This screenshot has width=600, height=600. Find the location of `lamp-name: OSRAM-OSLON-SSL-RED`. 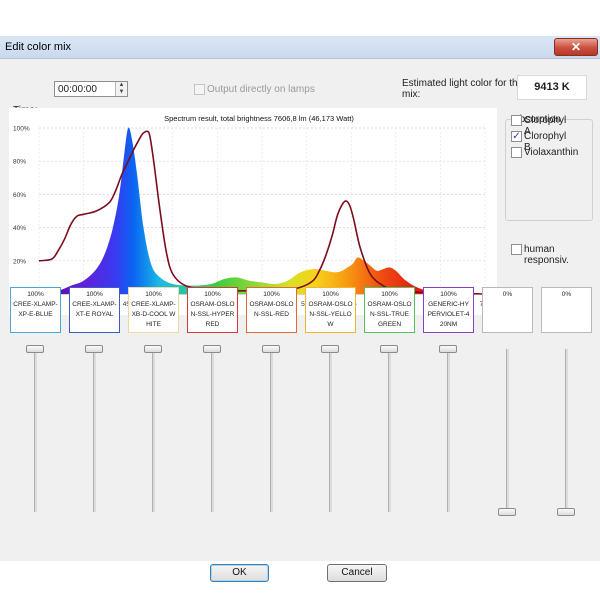

lamp-name: OSRAM-OSLON-SSL-RED is located at coordinates (271, 309).